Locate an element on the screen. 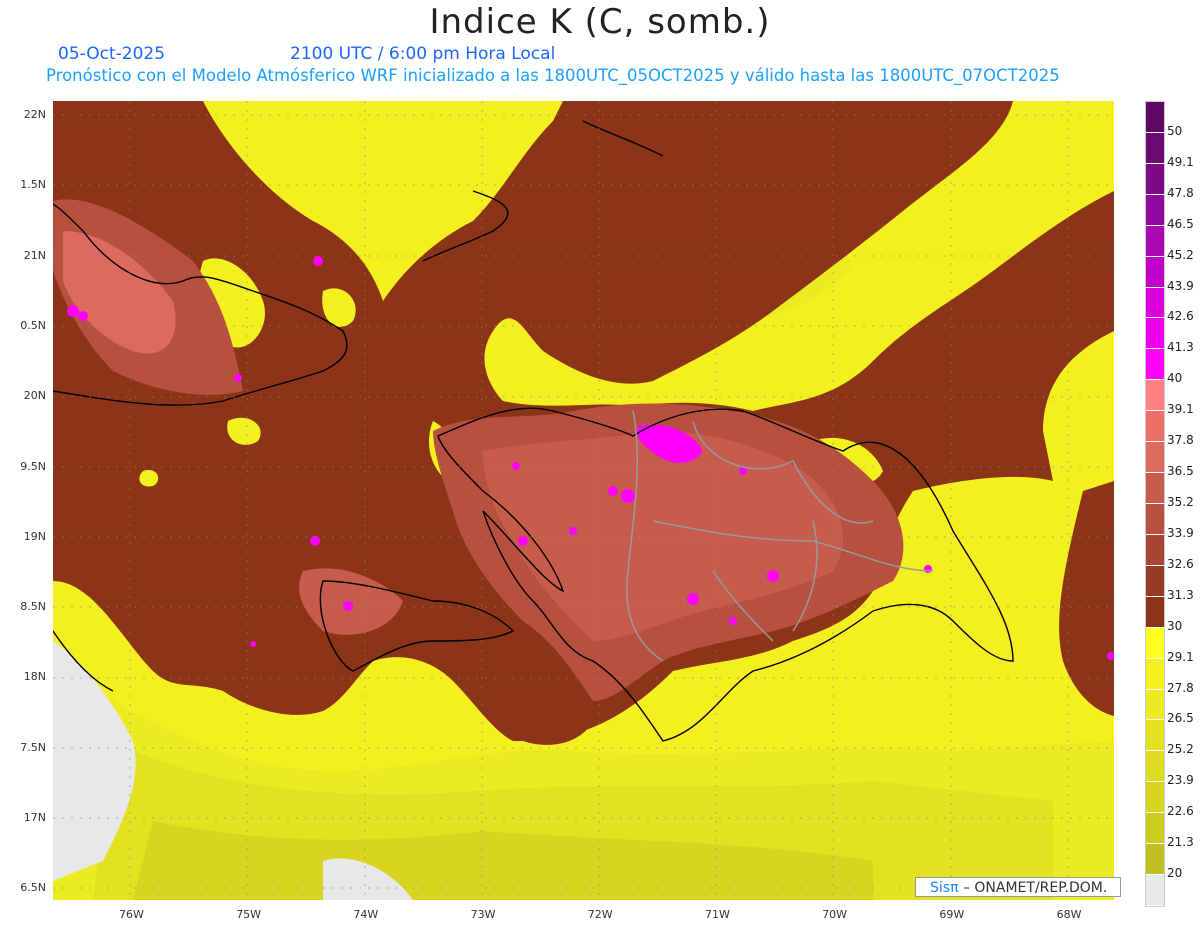  latitude-label: 8.5N is located at coordinates (33, 607).